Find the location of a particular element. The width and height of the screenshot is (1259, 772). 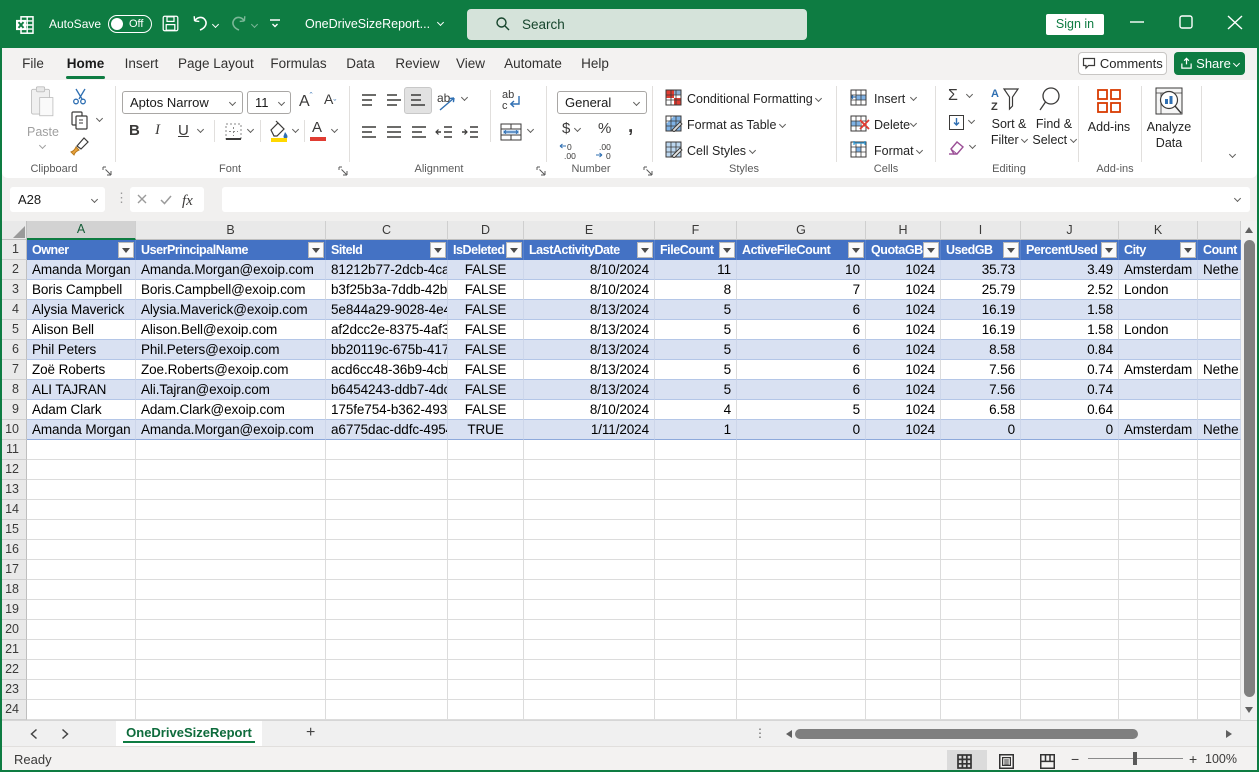

svg-text: Z is located at coordinates (994, 106).